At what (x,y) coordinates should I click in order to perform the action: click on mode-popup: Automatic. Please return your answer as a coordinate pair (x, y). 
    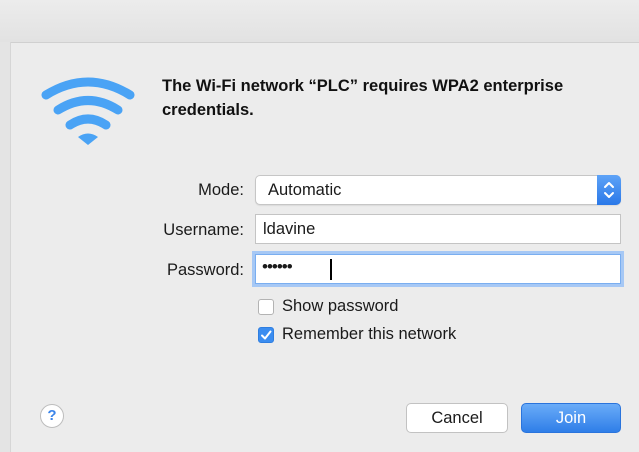
    Looking at the image, I should click on (438, 190).